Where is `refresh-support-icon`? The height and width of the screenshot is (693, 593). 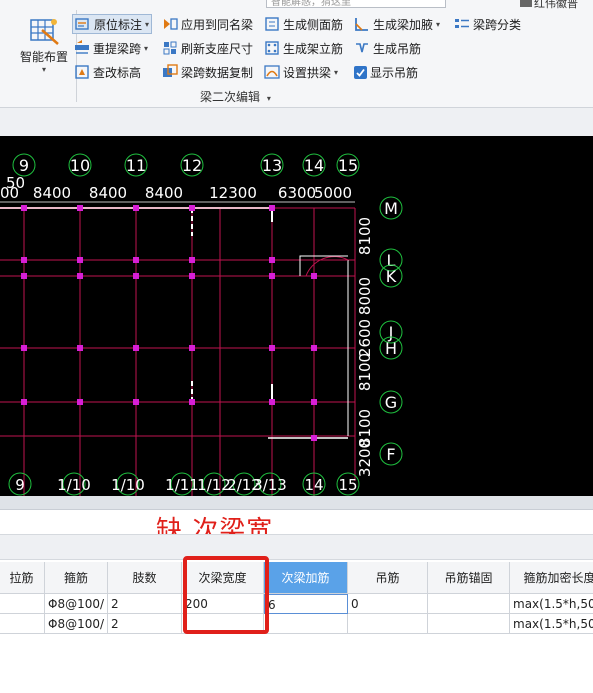
refresh-support-icon is located at coordinates (170, 48).